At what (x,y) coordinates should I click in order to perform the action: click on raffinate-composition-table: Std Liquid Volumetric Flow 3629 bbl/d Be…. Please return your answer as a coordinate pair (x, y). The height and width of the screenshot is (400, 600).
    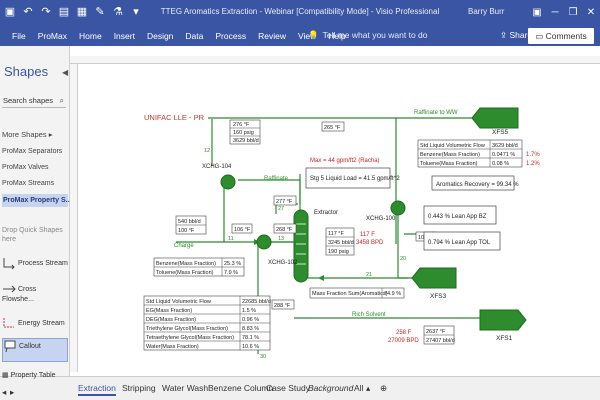
    Looking at the image, I should click on (470, 153).